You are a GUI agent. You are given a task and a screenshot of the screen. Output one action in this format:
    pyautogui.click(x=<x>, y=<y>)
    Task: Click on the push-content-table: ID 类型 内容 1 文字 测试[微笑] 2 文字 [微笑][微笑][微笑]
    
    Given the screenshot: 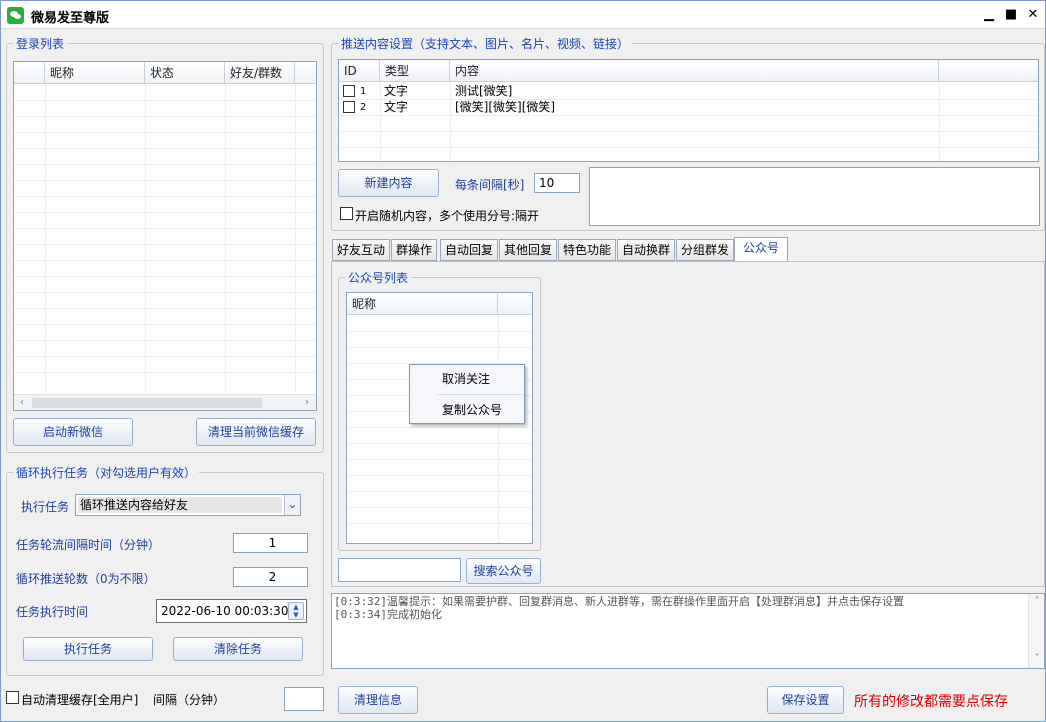 What is the action you would take?
    pyautogui.click(x=688, y=110)
    